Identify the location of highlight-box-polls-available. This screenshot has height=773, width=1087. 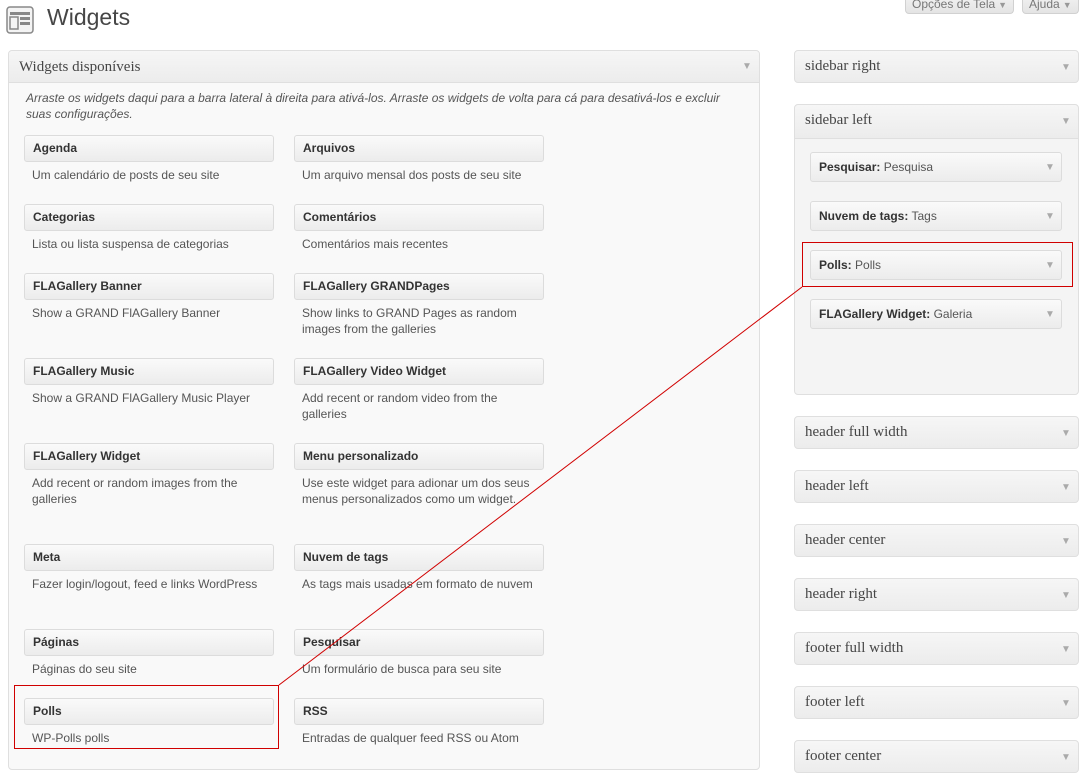
(146, 717).